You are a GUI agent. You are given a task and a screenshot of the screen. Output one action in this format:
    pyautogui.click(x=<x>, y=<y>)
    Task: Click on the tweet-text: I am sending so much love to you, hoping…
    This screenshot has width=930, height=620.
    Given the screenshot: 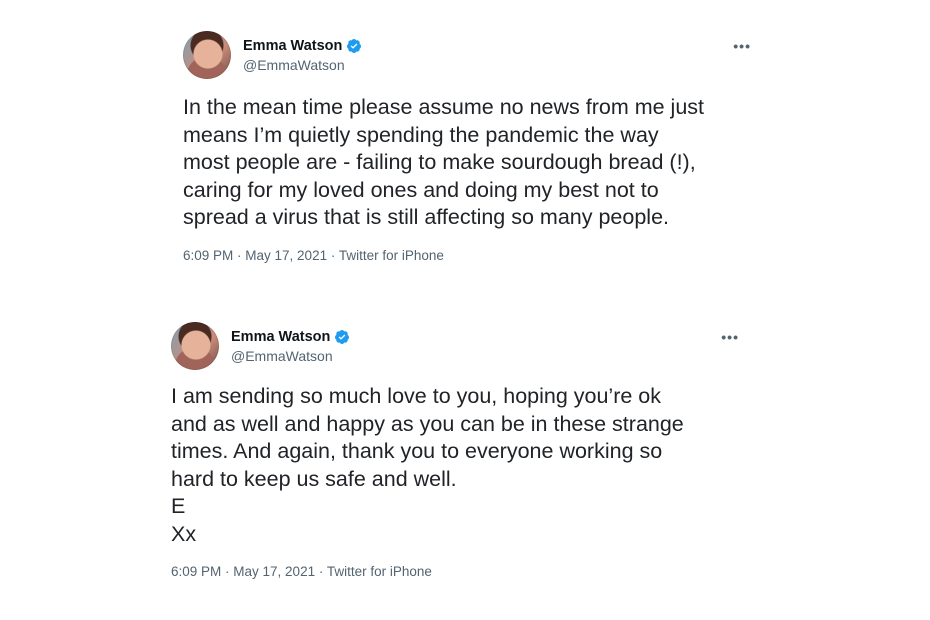 What is the action you would take?
    pyautogui.click(x=427, y=465)
    